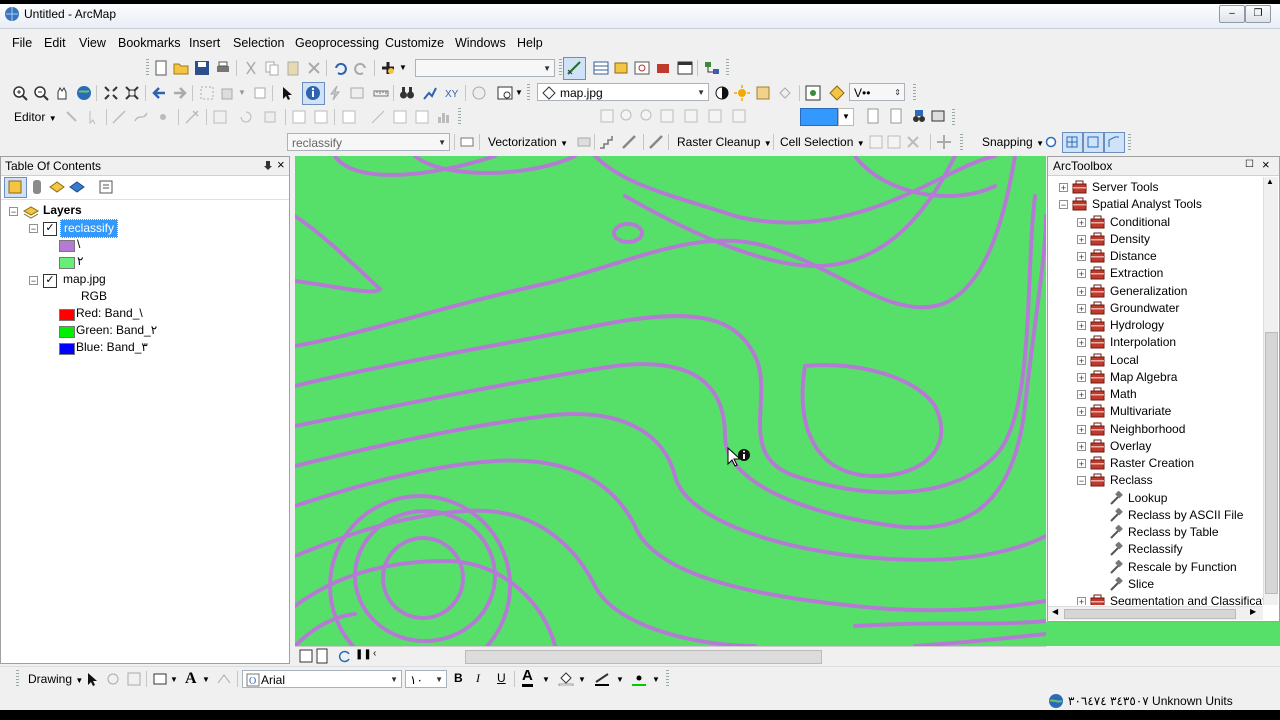 The width and height of the screenshot is (1280, 720). I want to click on restore-button: ❐, so click(1258, 14).